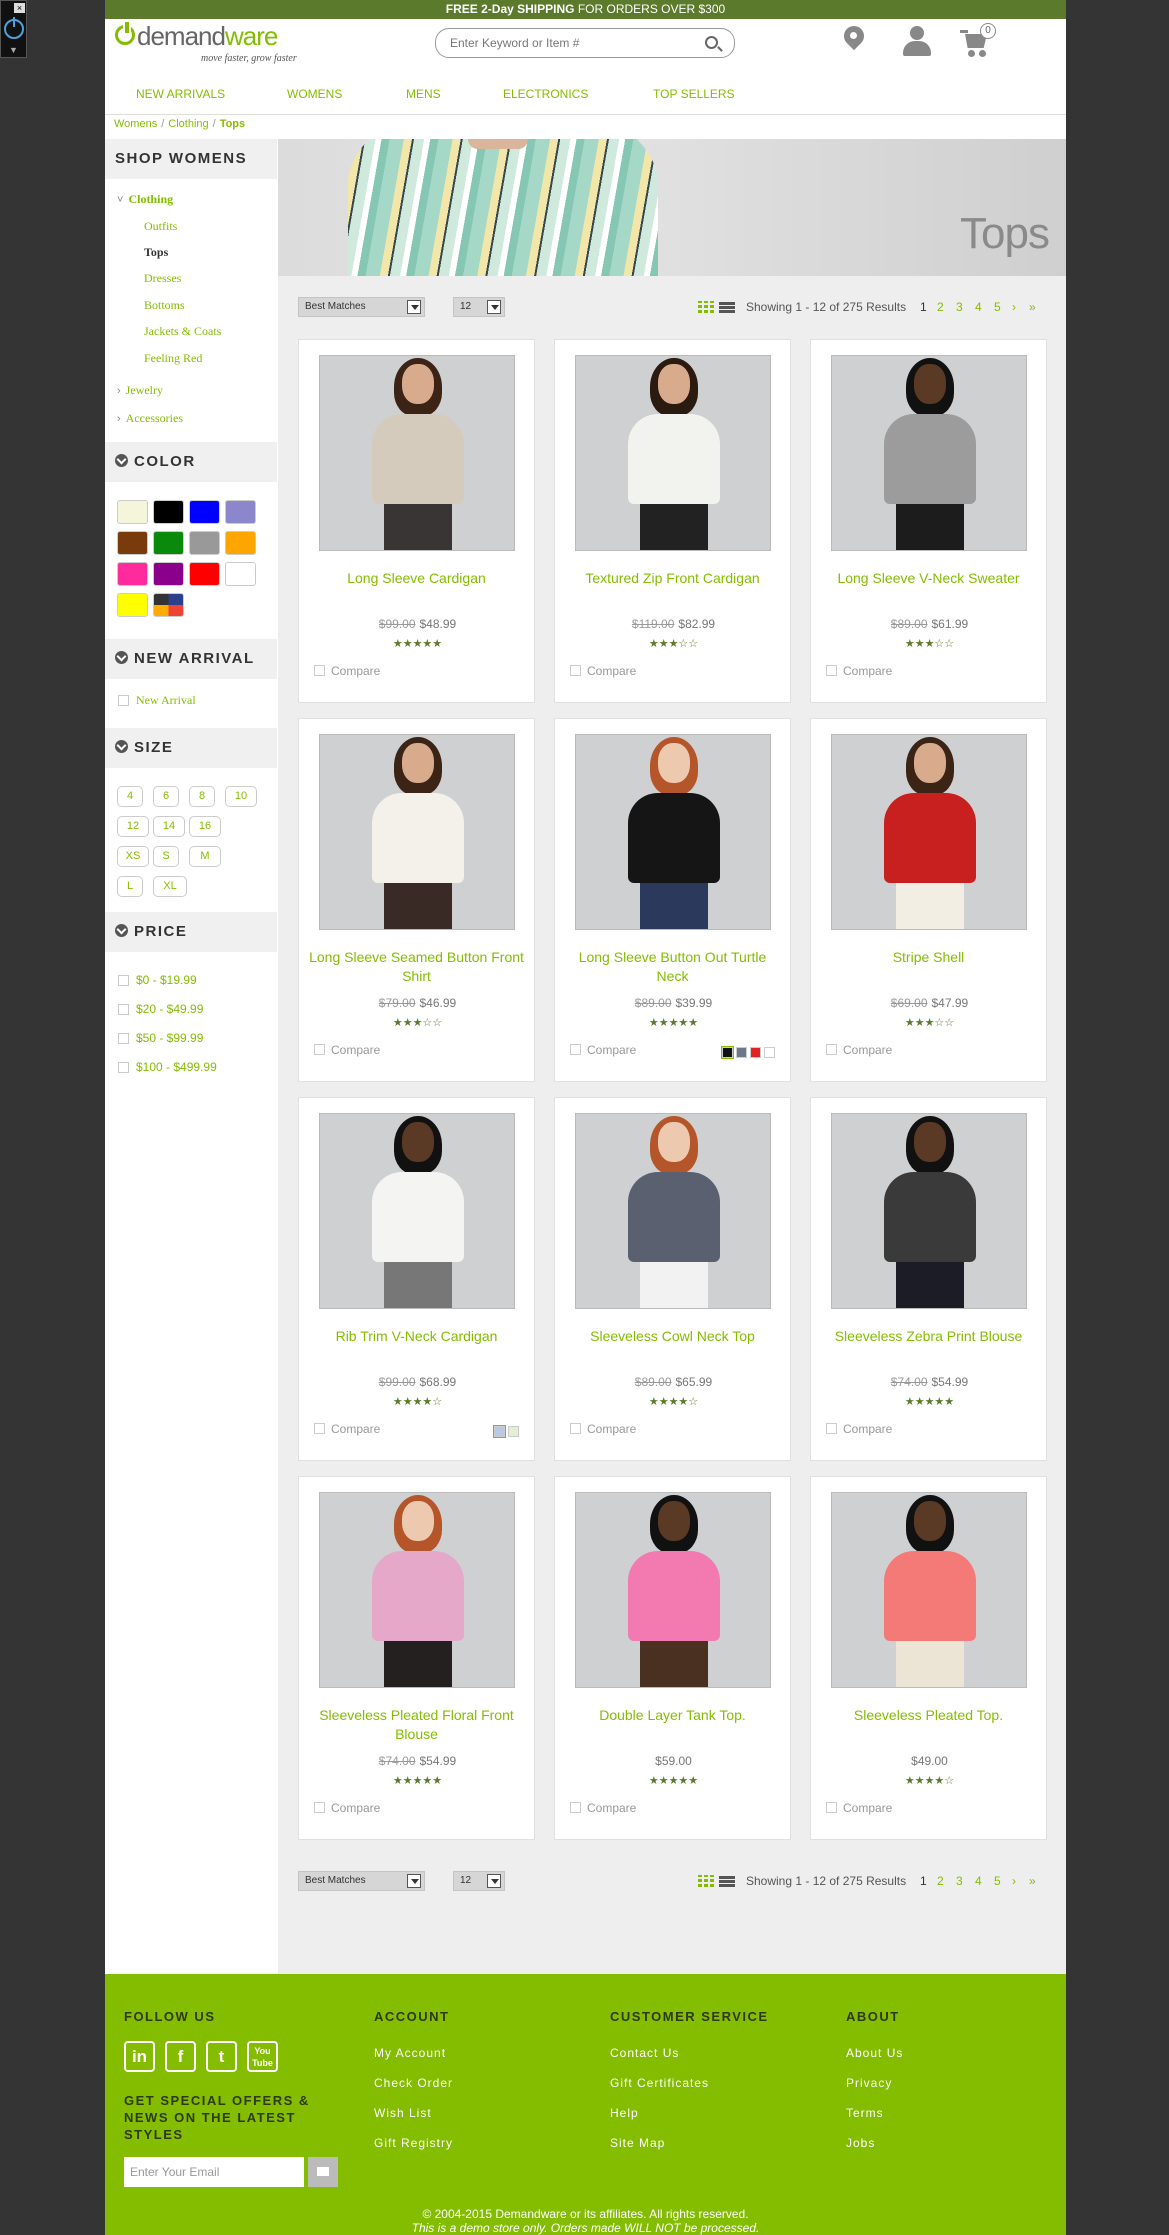  What do you see at coordinates (133, 826) in the screenshot?
I see `size-option: 12` at bounding box center [133, 826].